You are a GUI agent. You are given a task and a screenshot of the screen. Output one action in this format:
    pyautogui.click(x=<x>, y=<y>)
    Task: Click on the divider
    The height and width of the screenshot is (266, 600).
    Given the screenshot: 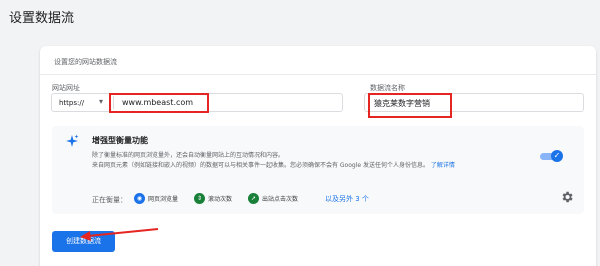 What is the action you would take?
    pyautogui.click(x=318, y=74)
    